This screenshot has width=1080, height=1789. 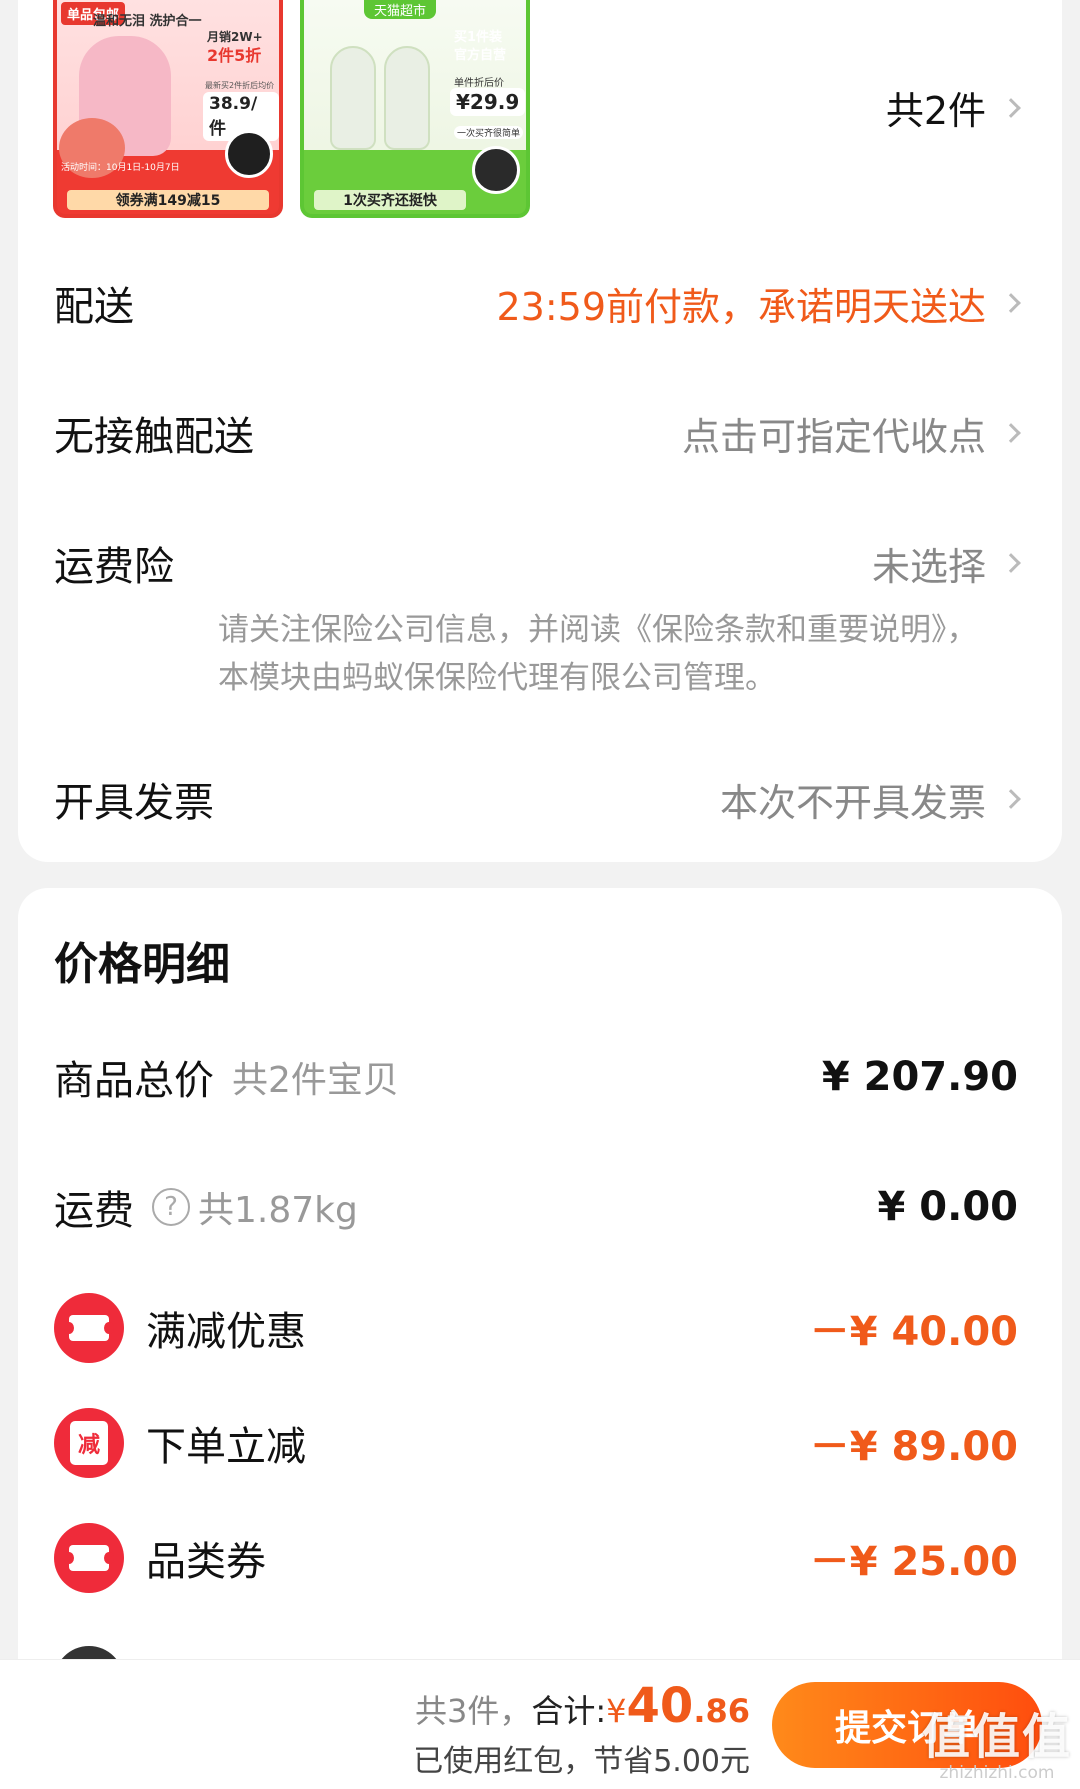 What do you see at coordinates (919, 1077) in the screenshot?
I see `goods-total-amount: ¥ 207.90` at bounding box center [919, 1077].